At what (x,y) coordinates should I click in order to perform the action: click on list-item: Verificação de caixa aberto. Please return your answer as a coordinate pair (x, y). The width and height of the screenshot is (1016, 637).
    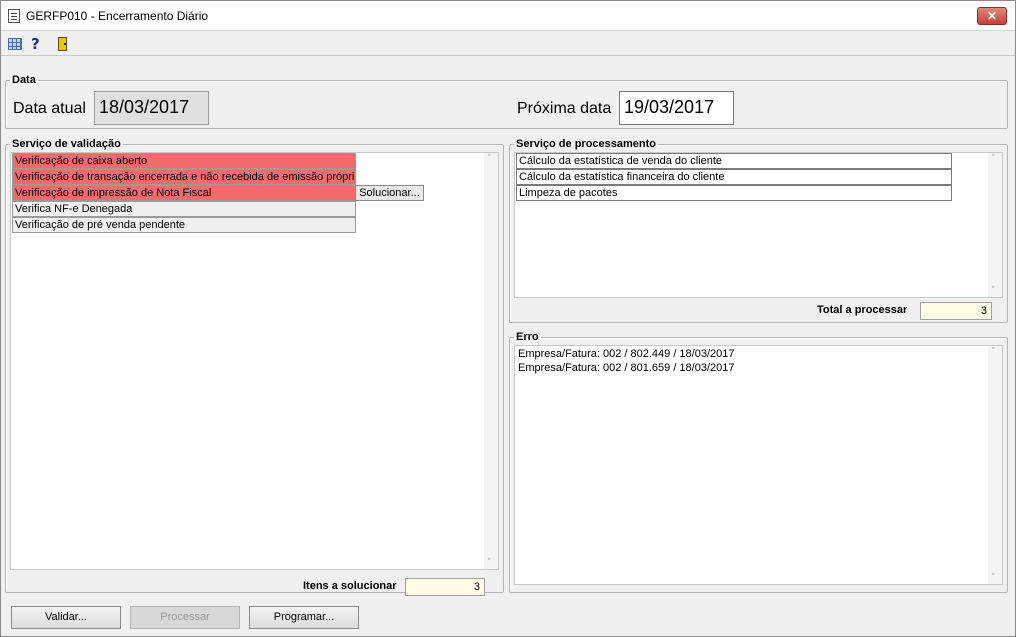
    Looking at the image, I should click on (184, 161).